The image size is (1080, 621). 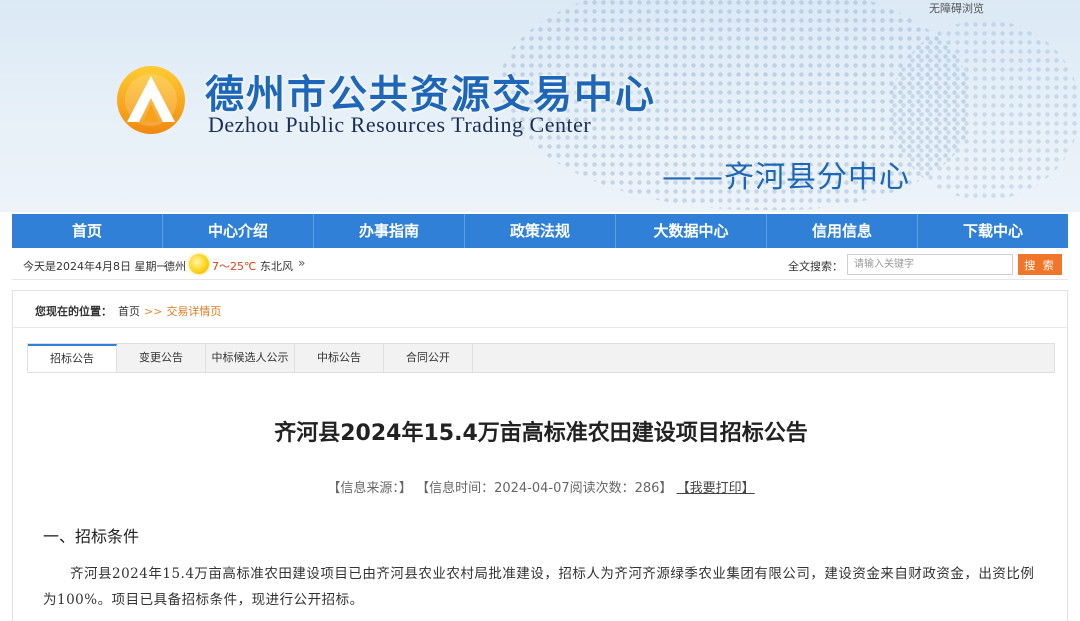 I want to click on tab-change-announcement: 变更公告, so click(x=161, y=358).